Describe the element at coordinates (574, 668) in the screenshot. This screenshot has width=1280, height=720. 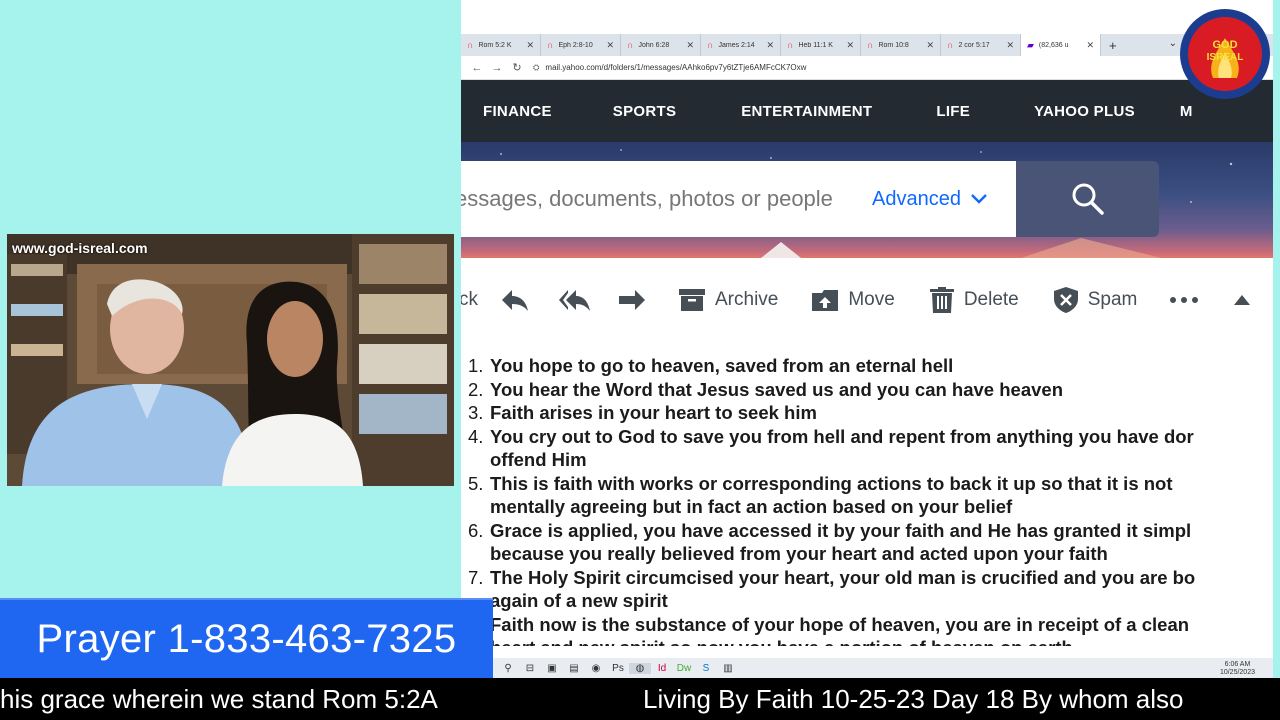
I see `folder-icon: ▤` at that location.